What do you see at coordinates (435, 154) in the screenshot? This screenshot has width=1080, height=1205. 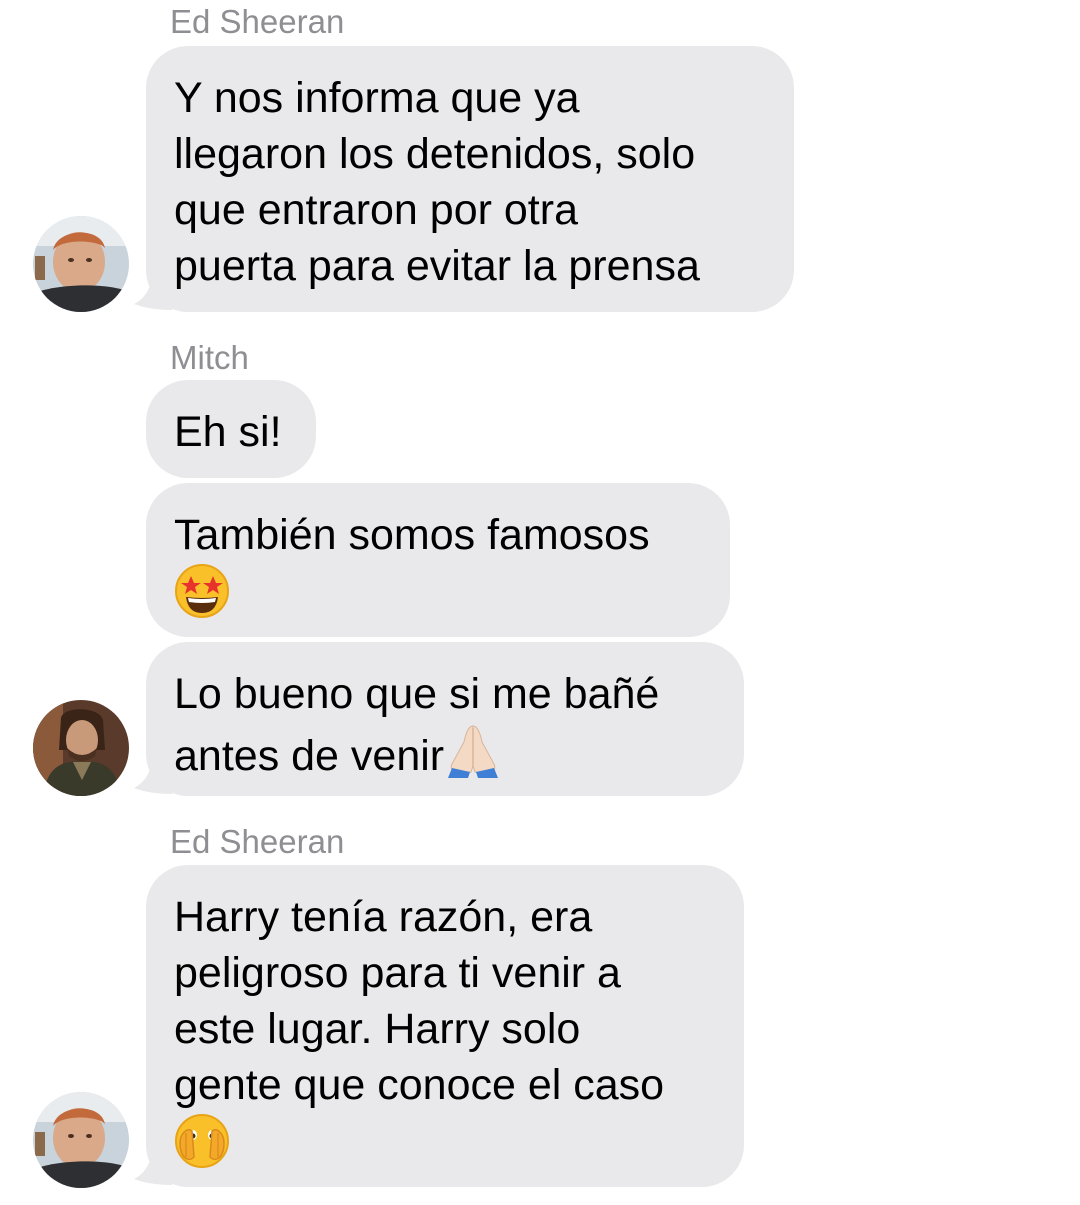 I see `message-text-line: llegaron los detenidos, solo` at bounding box center [435, 154].